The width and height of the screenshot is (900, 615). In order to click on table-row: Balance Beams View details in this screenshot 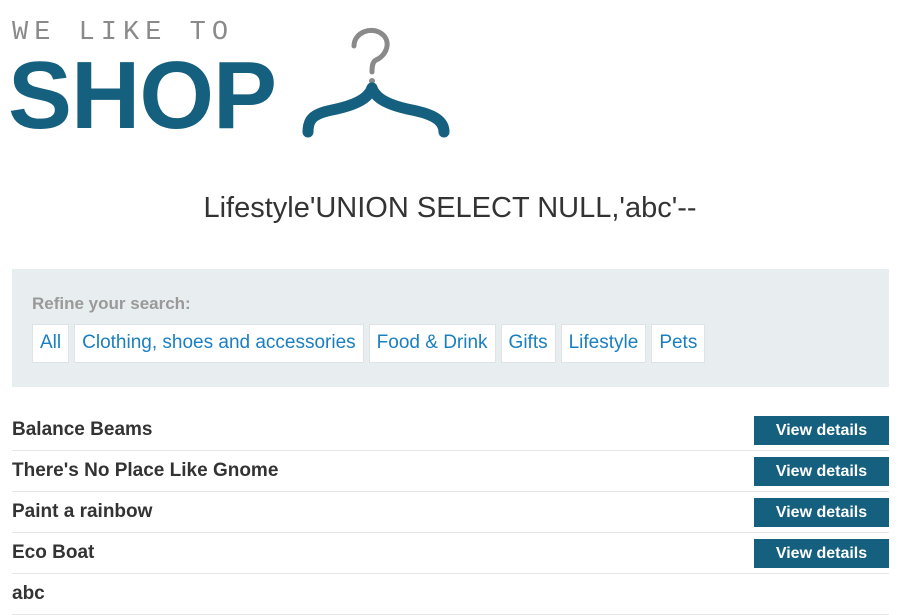, I will do `click(450, 430)`.